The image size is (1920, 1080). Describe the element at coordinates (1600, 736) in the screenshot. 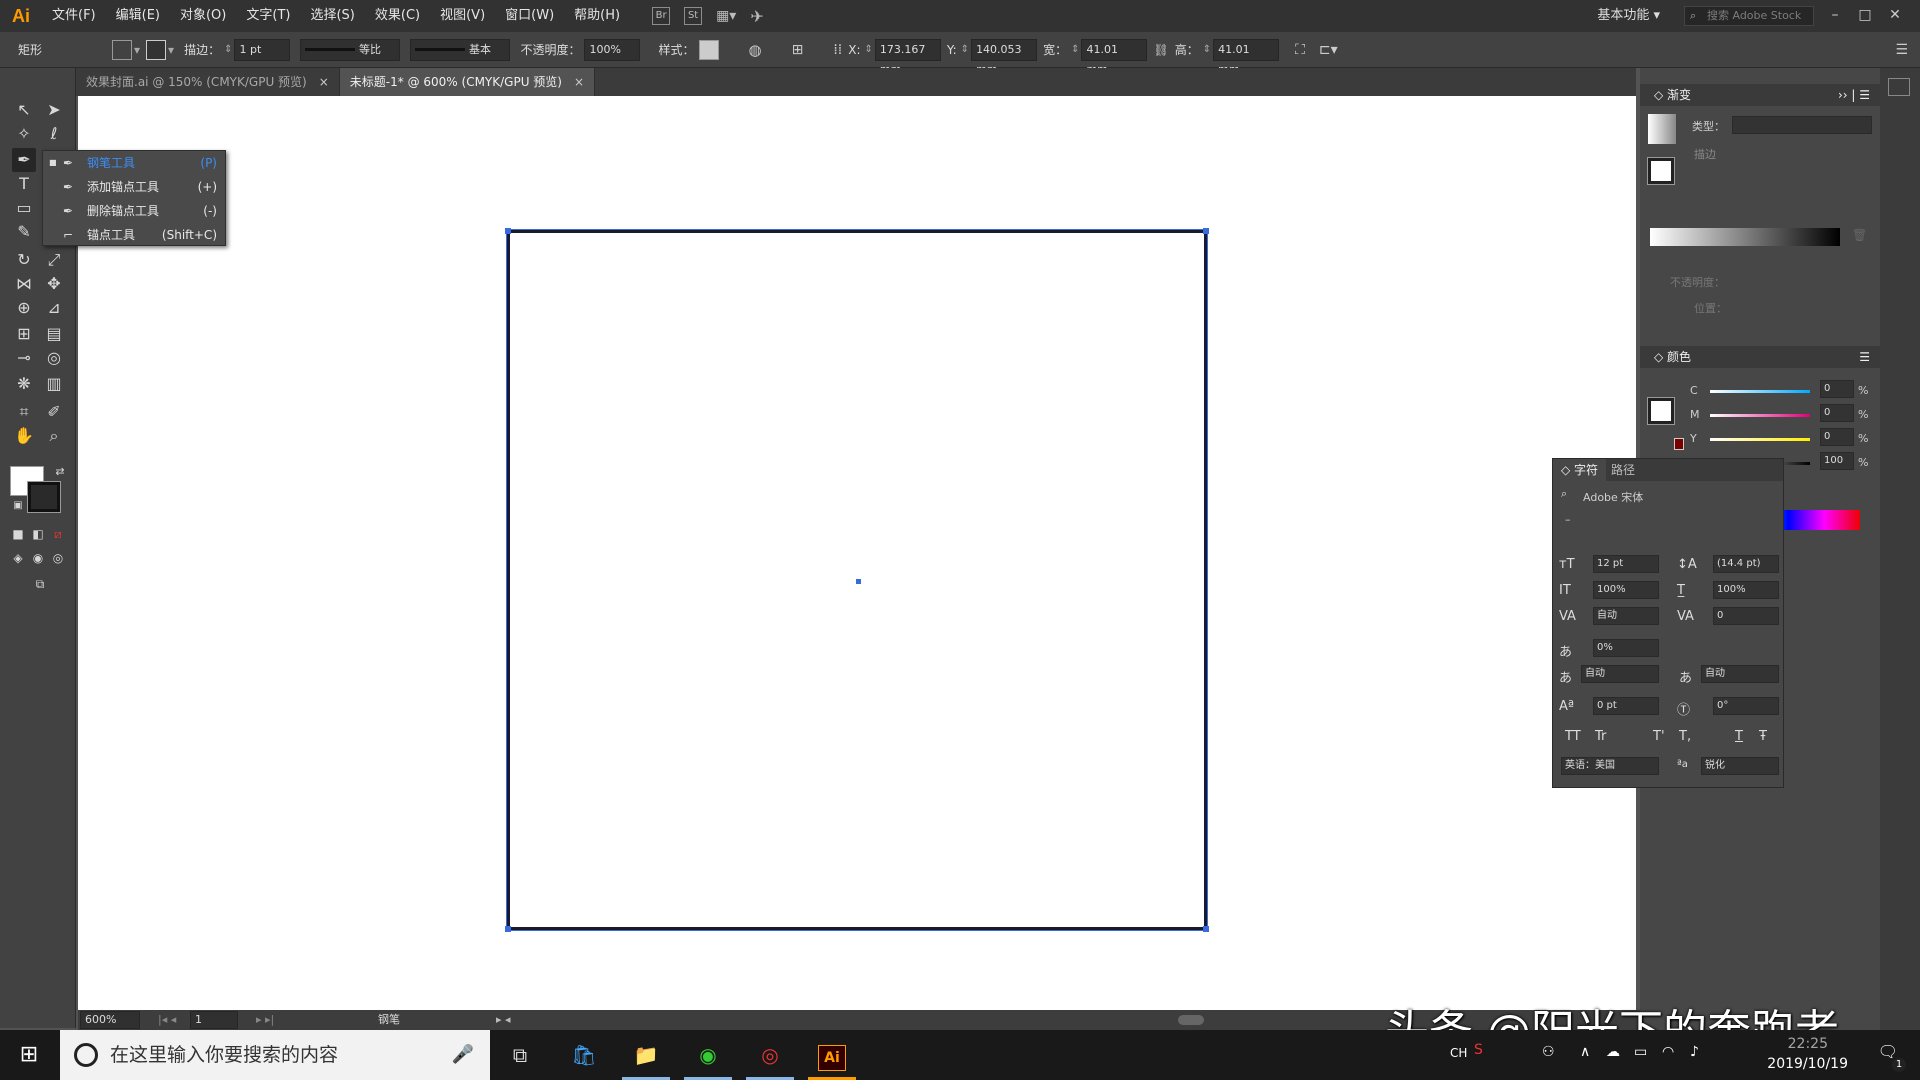

I see `small-caps-button: Tr` at that location.